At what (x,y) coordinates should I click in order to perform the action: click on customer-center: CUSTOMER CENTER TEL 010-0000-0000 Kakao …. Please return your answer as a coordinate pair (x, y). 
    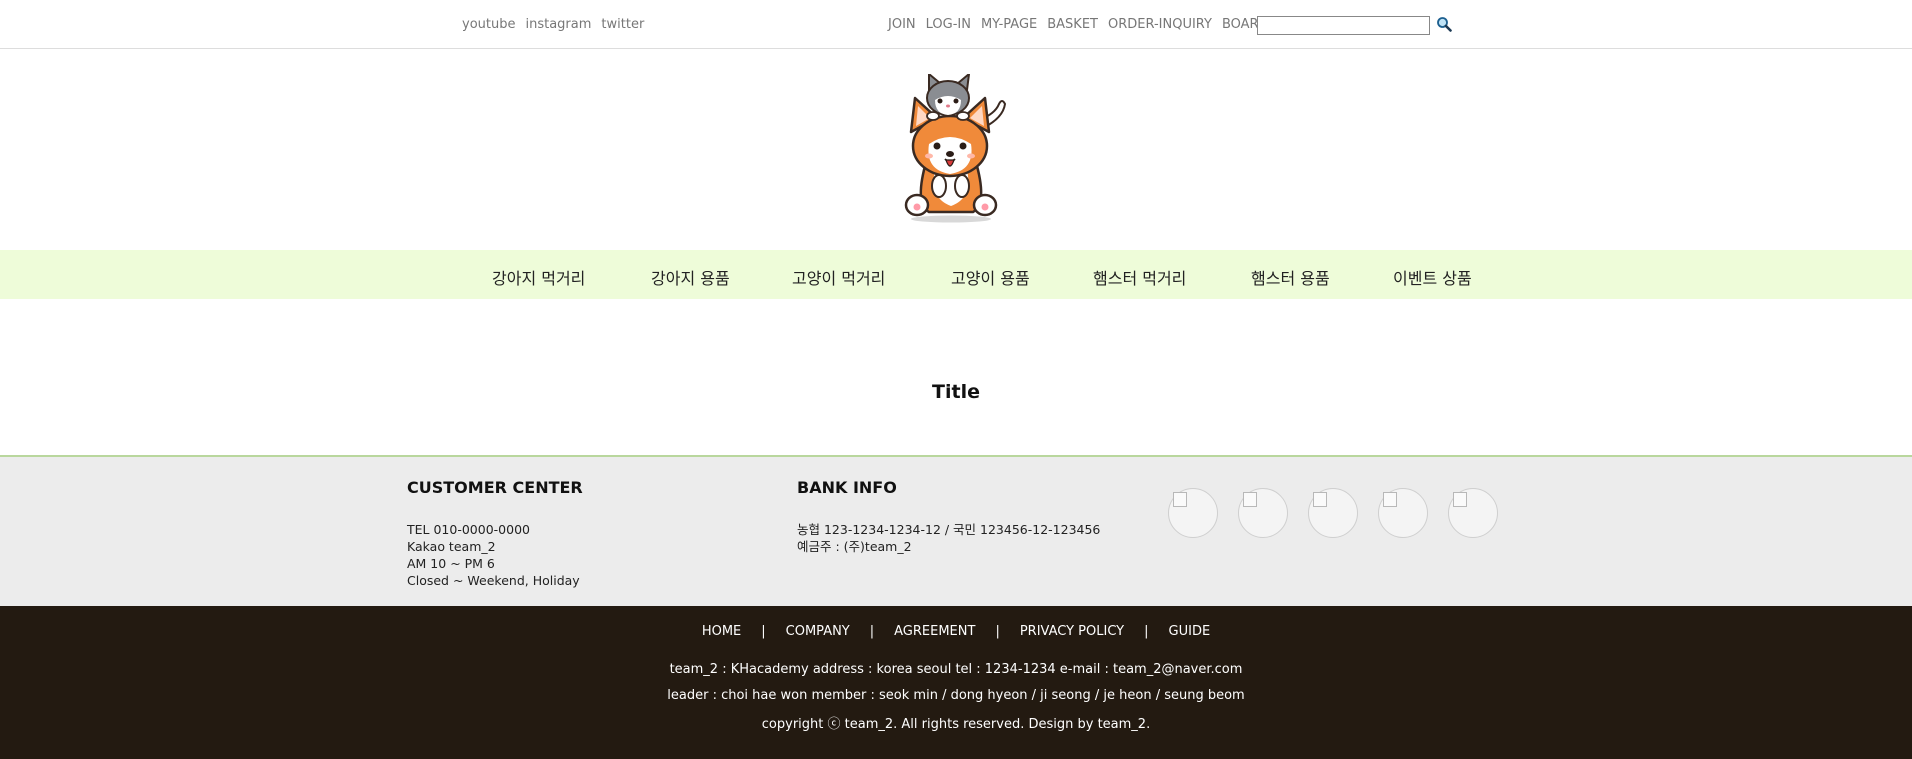
    Looking at the image, I should click on (495, 533).